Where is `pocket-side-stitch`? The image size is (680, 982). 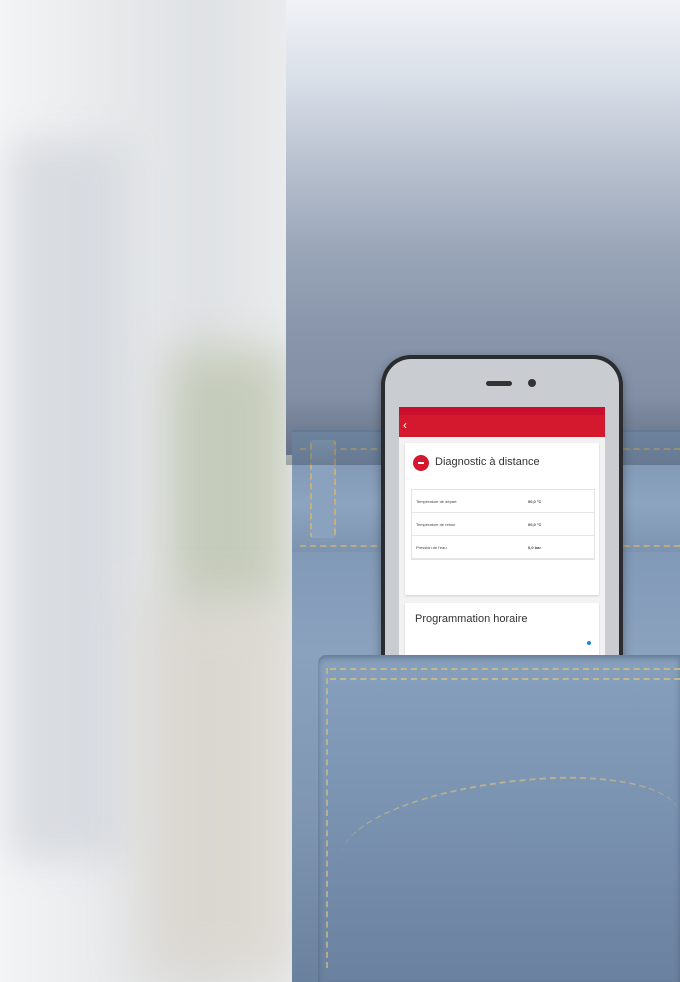
pocket-side-stitch is located at coordinates (327, 818).